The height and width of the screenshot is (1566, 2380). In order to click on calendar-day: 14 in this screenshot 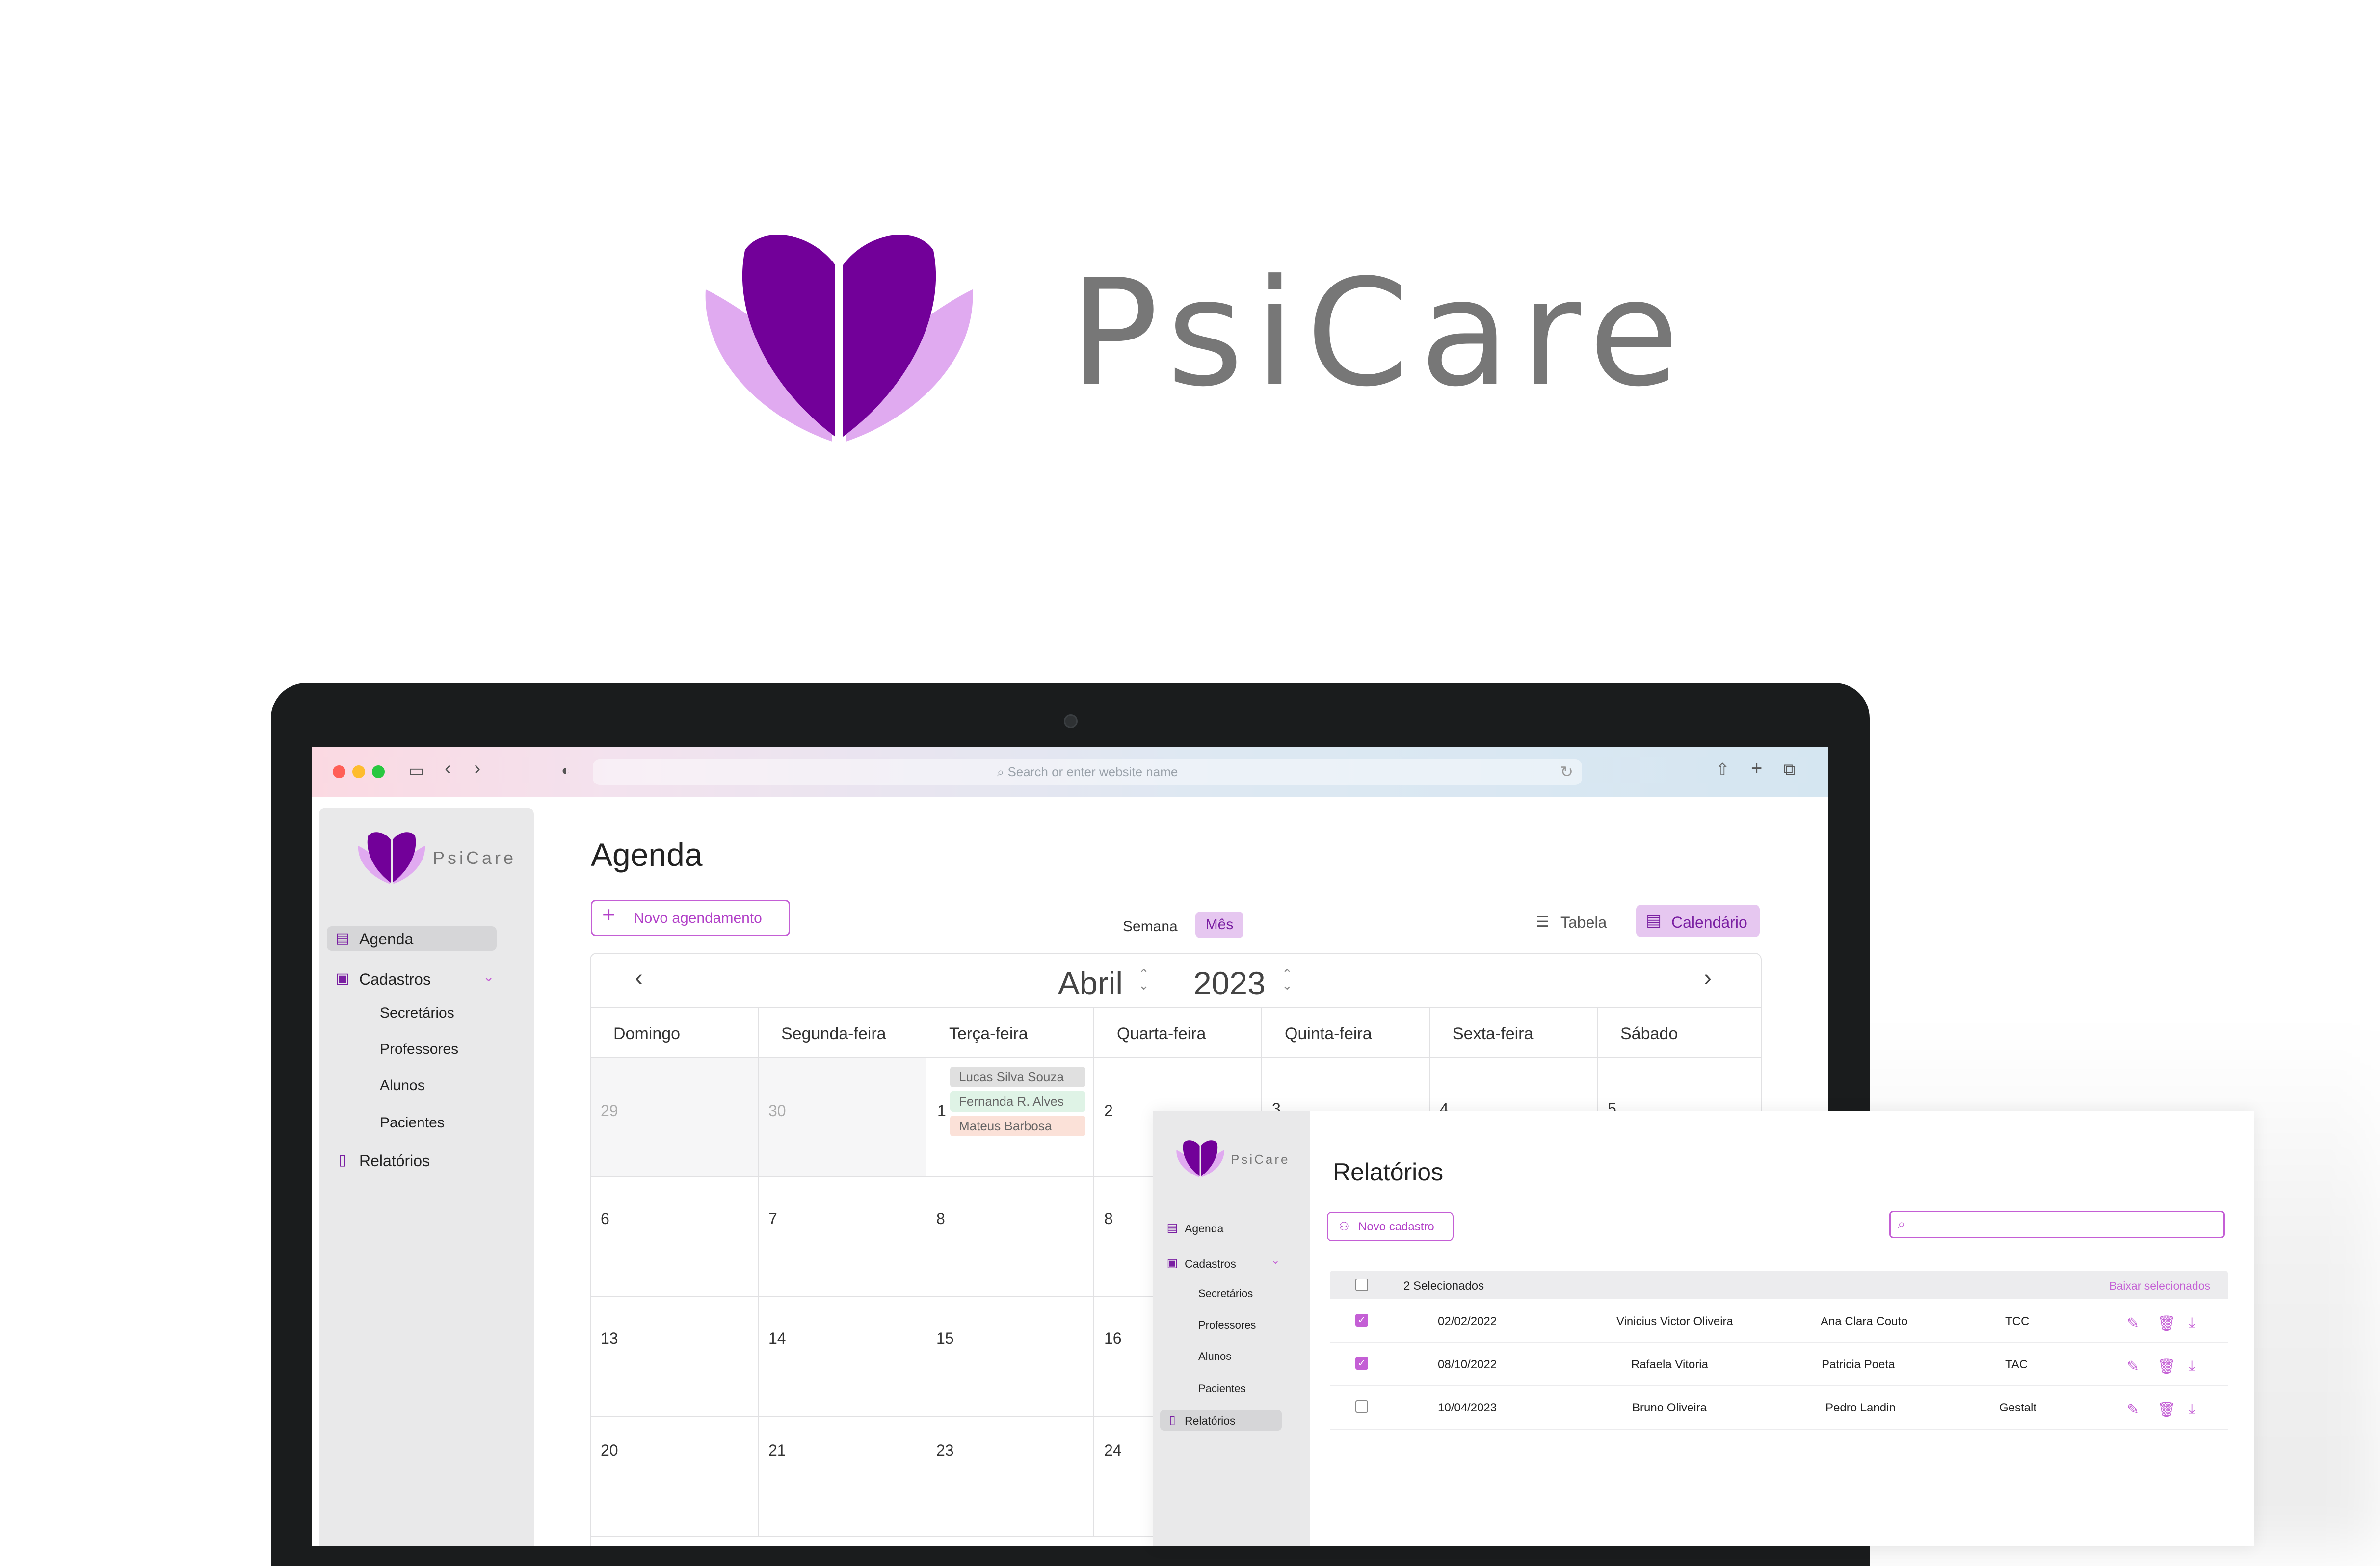, I will do `click(842, 1357)`.